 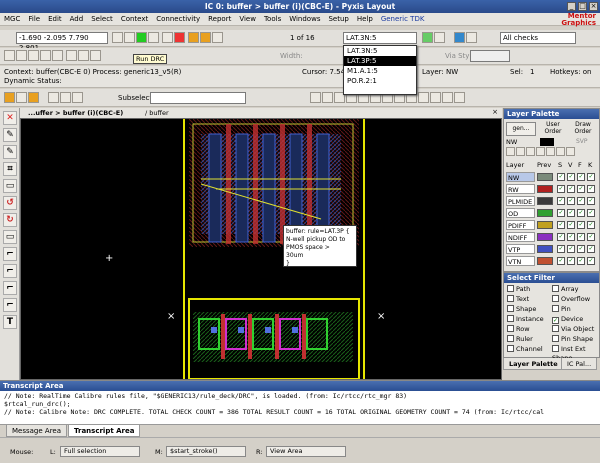 What do you see at coordinates (533, 364) in the screenshot?
I see `tab-layer-palette: Layer Palette` at bounding box center [533, 364].